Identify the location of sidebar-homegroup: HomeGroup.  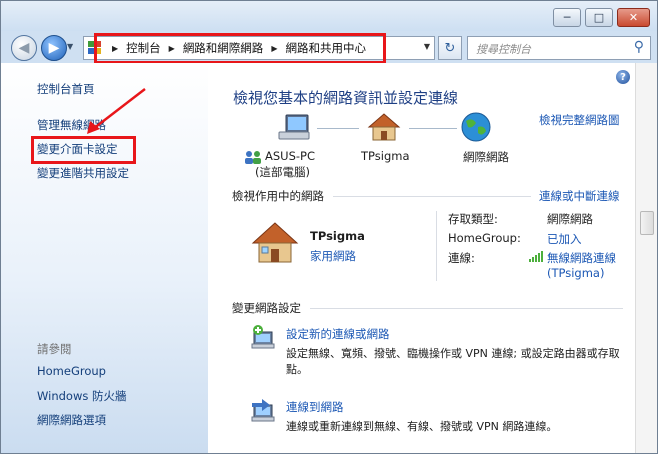
(71, 371).